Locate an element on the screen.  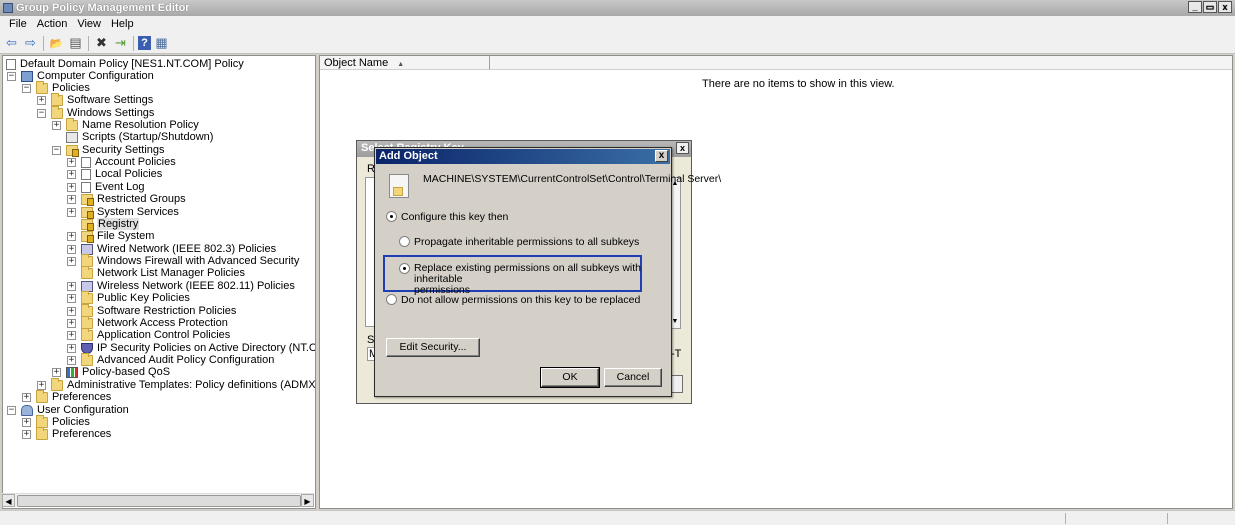
tree-horizontal-scrollbar: ◀ ▶ is located at coordinates (158, 500).